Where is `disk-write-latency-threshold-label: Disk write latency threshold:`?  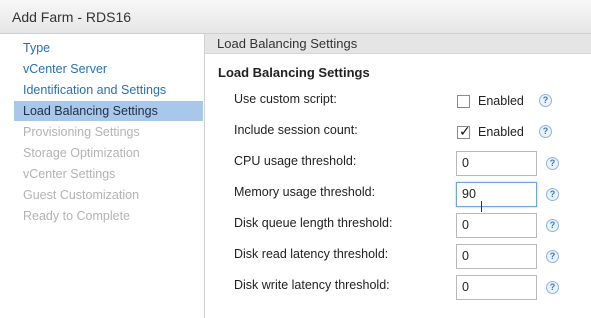 disk-write-latency-threshold-label: Disk write latency threshold: is located at coordinates (312, 285).